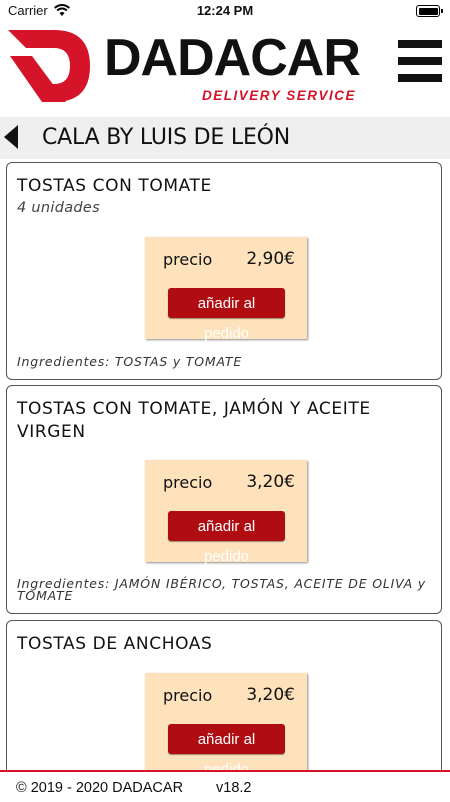 The height and width of the screenshot is (802, 450). Describe the element at coordinates (420, 61) in the screenshot. I see `hamburger-menu-icon` at that location.